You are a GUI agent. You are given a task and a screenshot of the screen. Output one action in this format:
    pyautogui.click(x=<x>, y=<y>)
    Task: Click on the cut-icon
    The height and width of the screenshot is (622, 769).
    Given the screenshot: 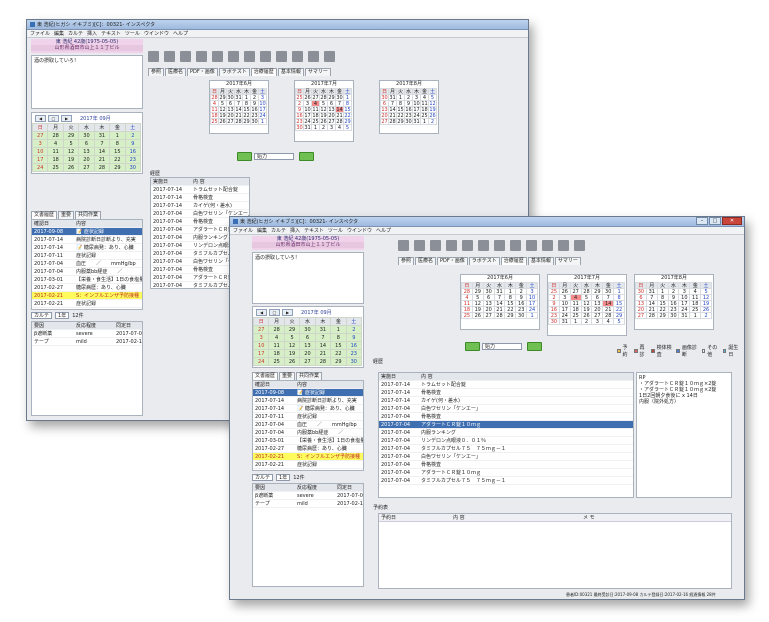 What is the action you would take?
    pyautogui.click(x=249, y=56)
    